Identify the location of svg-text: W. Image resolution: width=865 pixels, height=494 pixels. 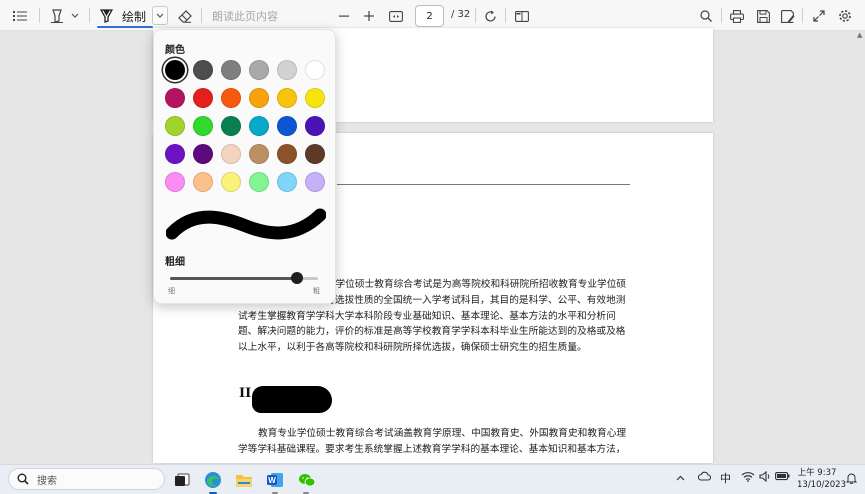
(272, 480).